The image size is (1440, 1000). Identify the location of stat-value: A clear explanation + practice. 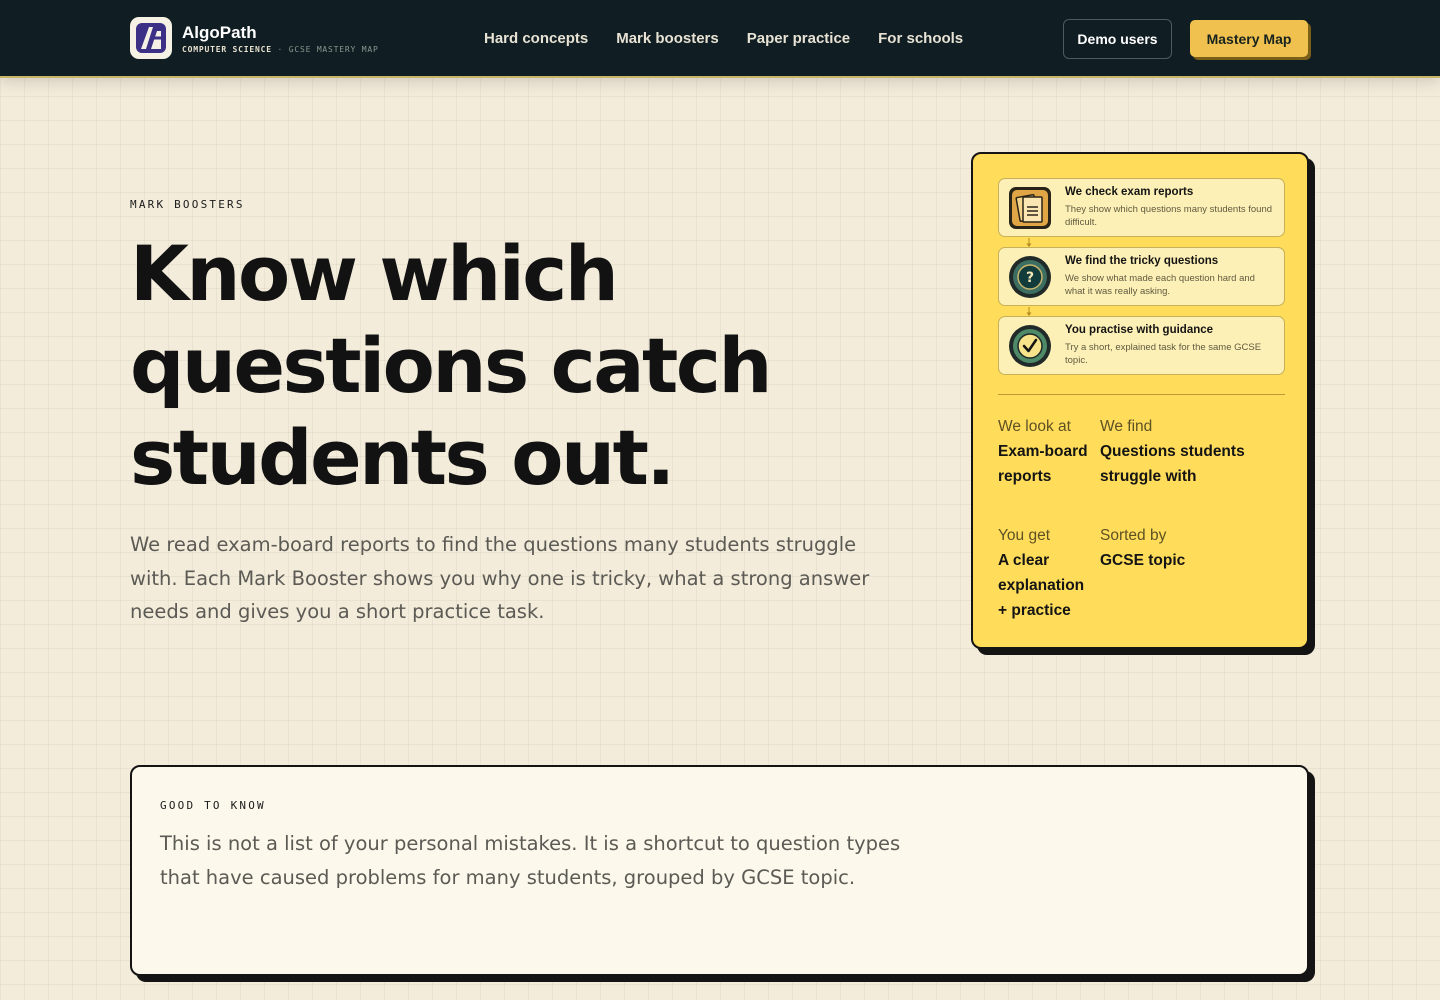
(1041, 585).